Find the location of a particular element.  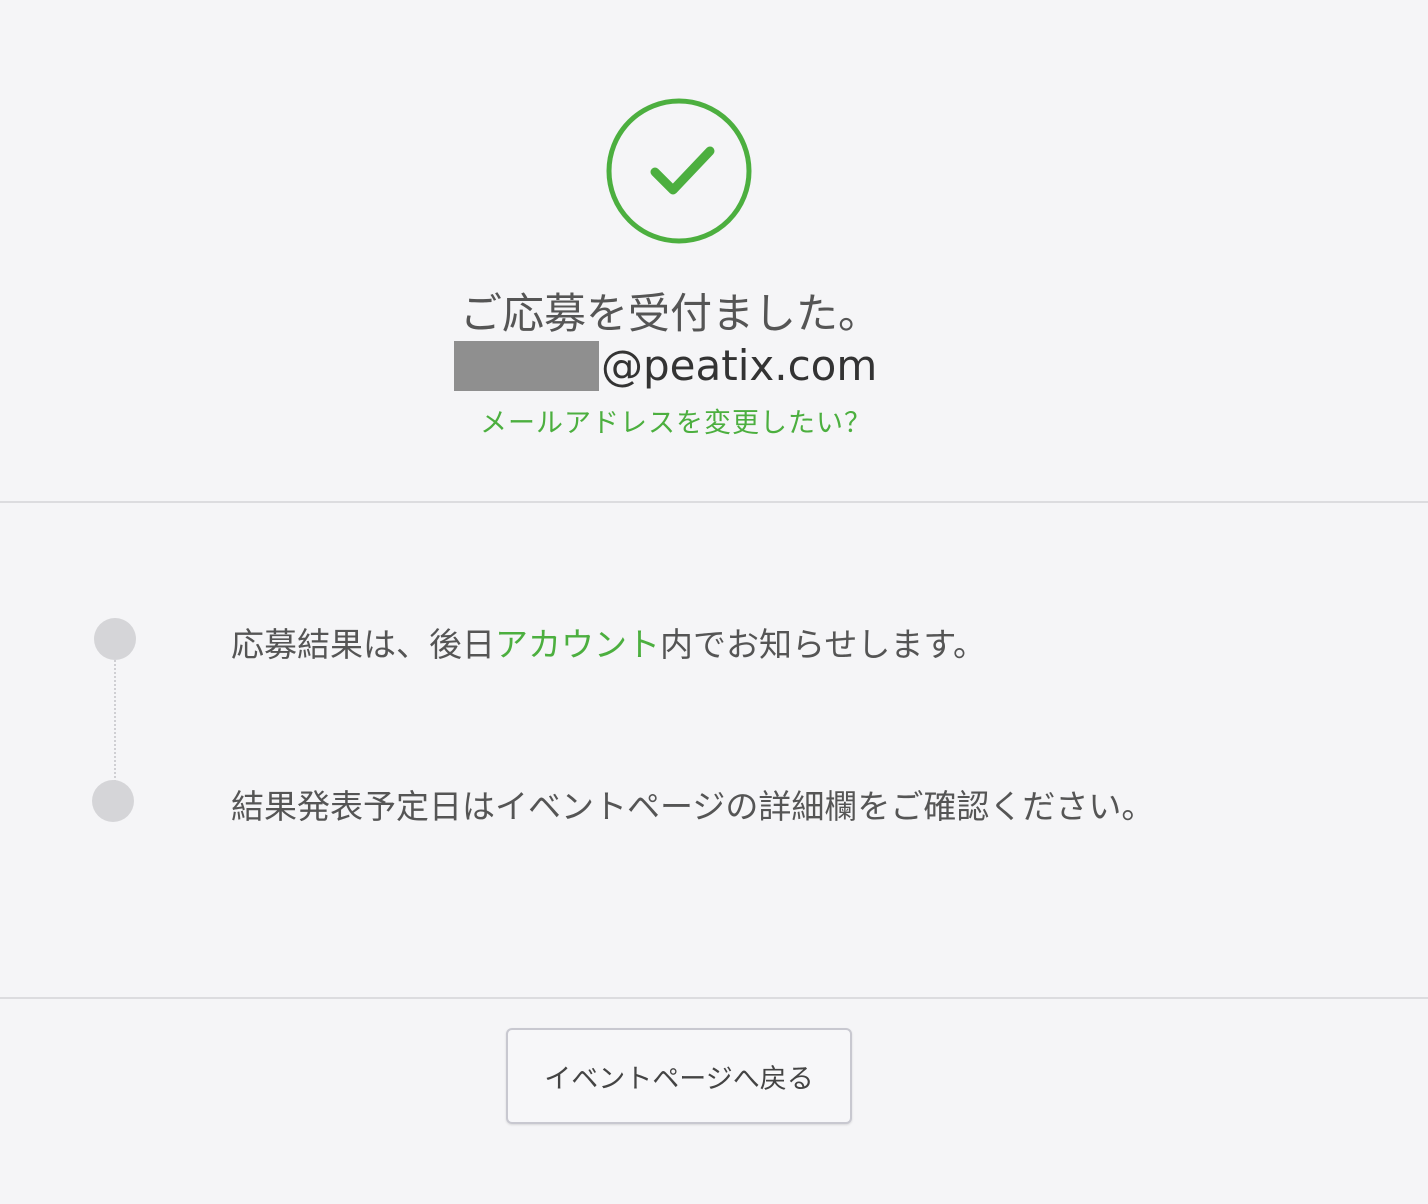

step-notice-result: 応募結果は、後日アカウント内でお知らせします。 is located at coordinates (608, 645).